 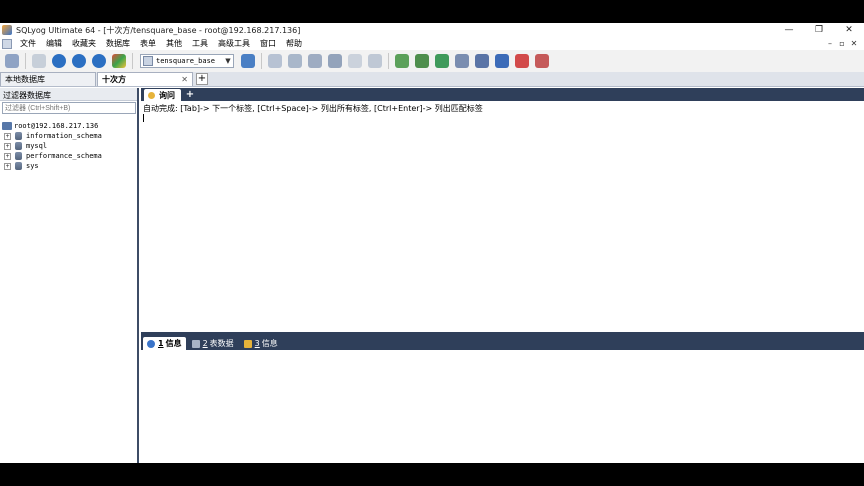 I want to click on tab-number: 2, so click(x=205, y=343).